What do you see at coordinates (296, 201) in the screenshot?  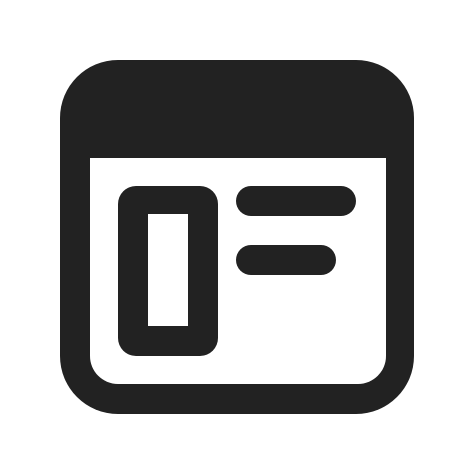 I see `text-line-top` at bounding box center [296, 201].